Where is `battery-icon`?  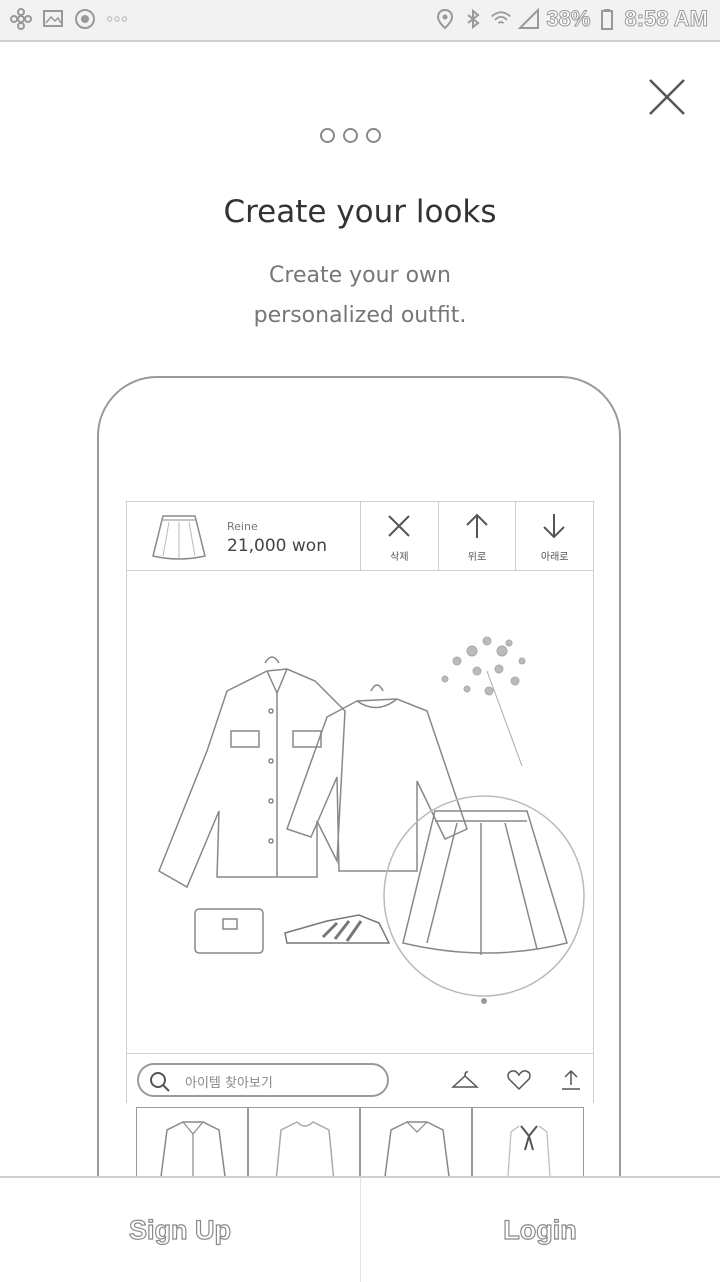 battery-icon is located at coordinates (607, 19).